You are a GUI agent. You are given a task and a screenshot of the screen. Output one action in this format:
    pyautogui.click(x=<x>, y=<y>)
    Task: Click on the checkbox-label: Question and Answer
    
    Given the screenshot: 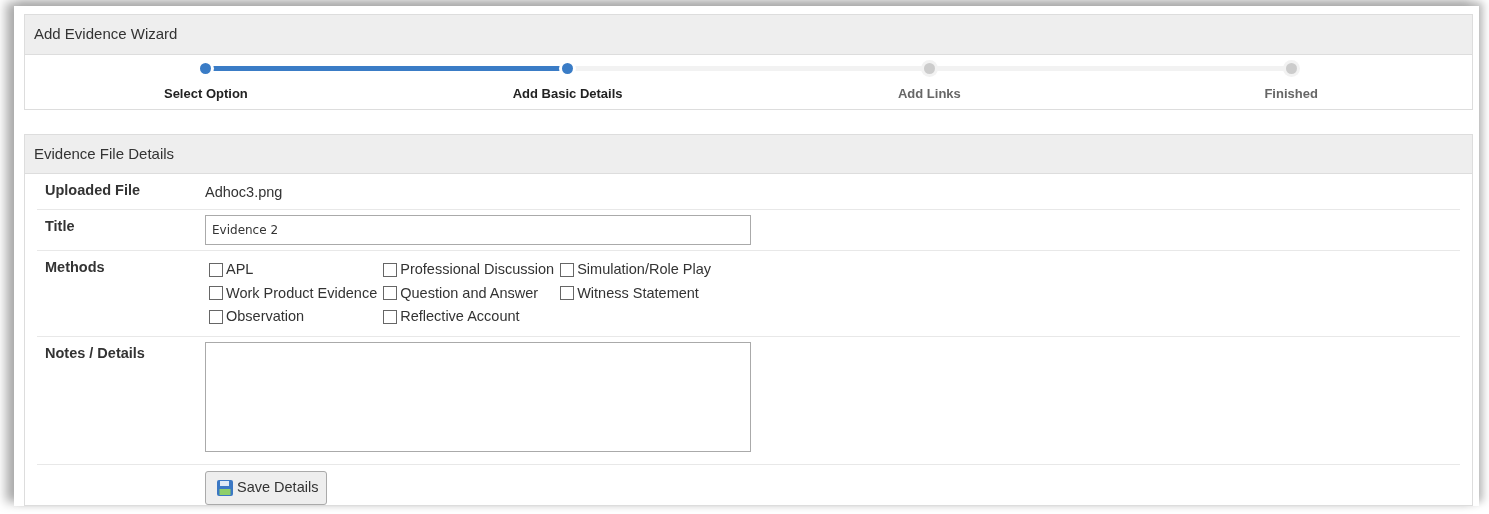 What is the action you would take?
    pyautogui.click(x=469, y=293)
    